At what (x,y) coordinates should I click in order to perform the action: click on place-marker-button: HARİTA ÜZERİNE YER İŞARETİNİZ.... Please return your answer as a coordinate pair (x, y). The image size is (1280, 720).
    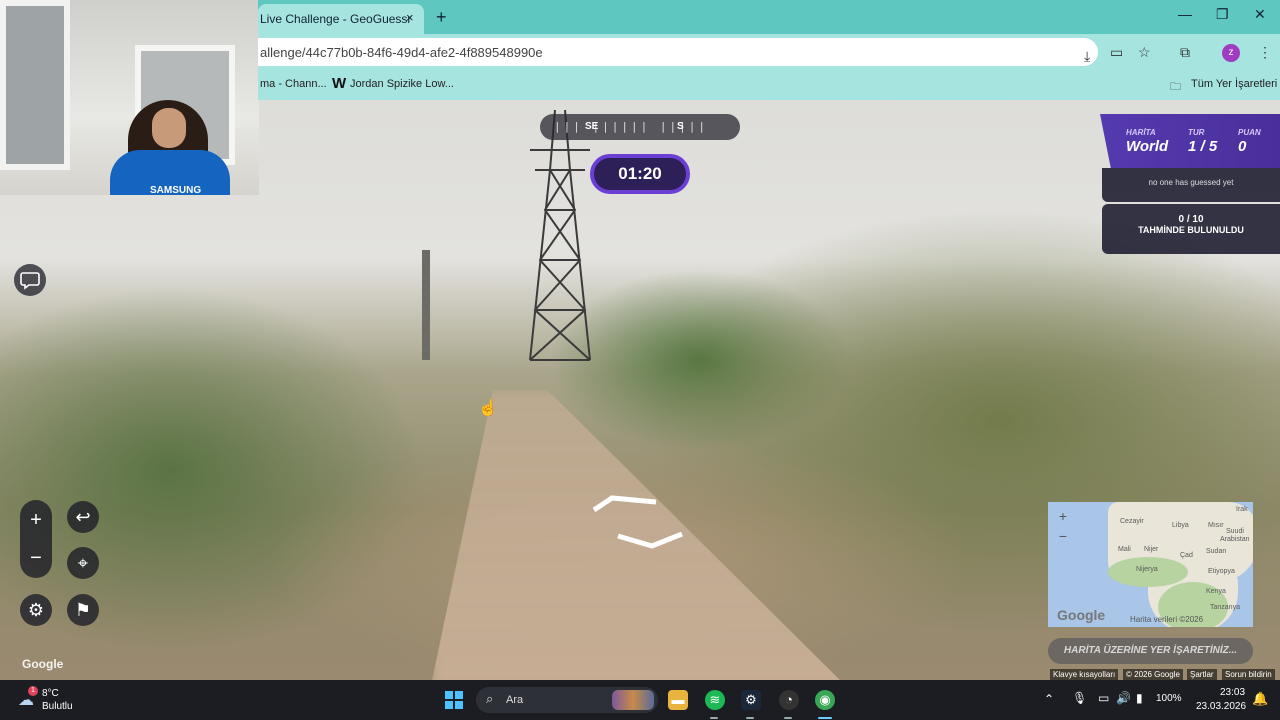
    Looking at the image, I should click on (1150, 651).